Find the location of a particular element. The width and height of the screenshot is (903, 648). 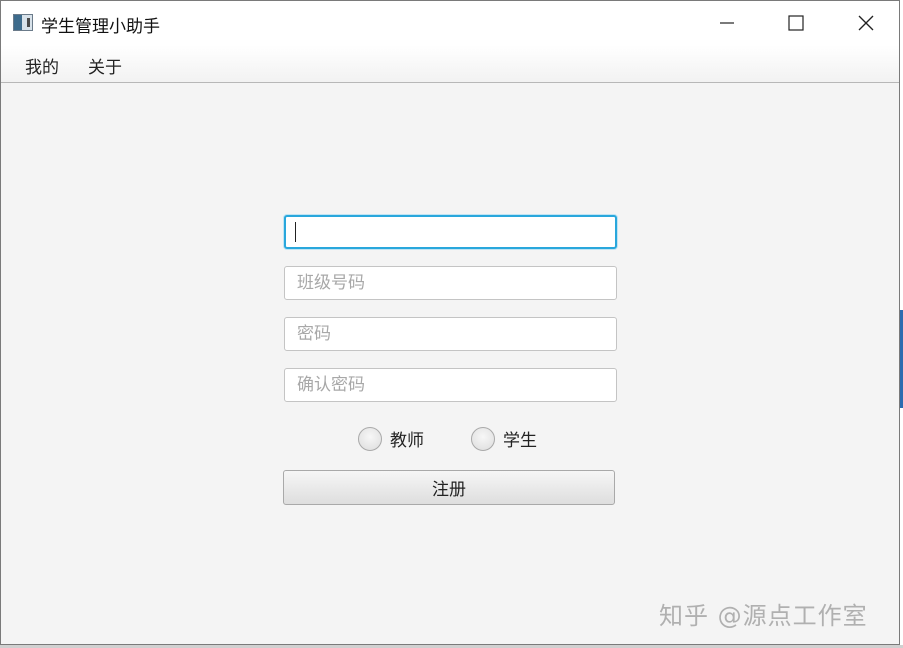

minimize-icon is located at coordinates (727, 23).